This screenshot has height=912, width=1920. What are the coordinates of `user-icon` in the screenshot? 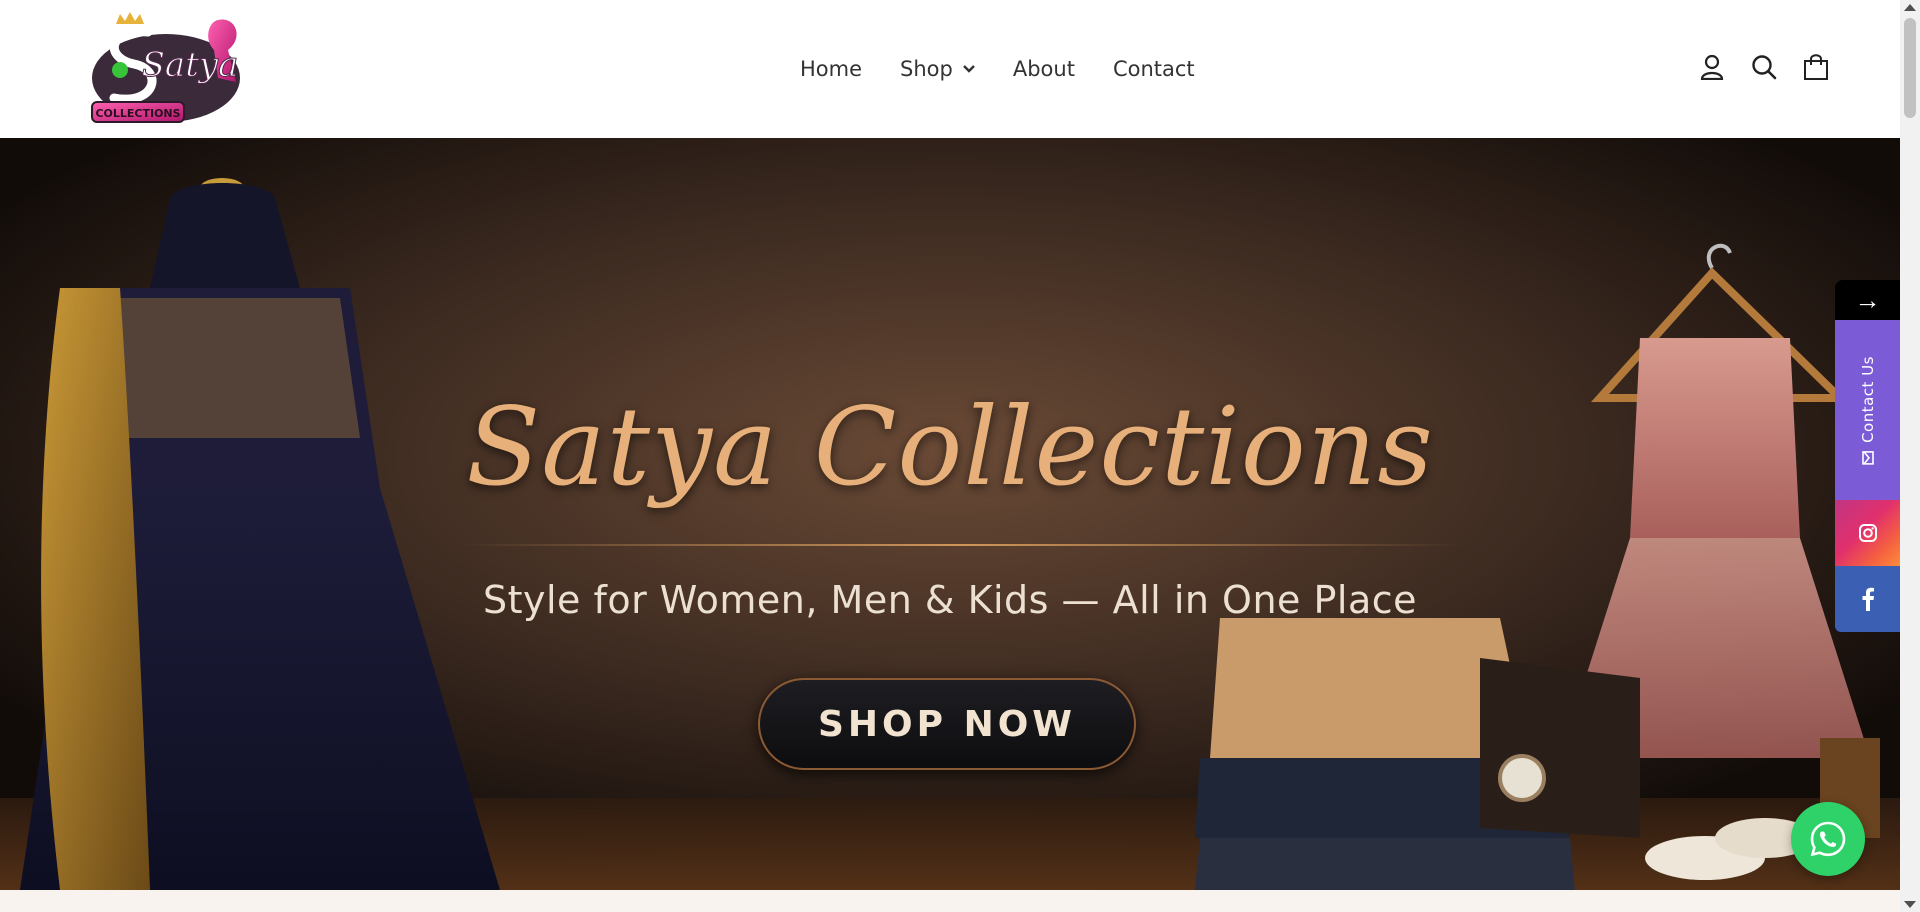 It's located at (1712, 67).